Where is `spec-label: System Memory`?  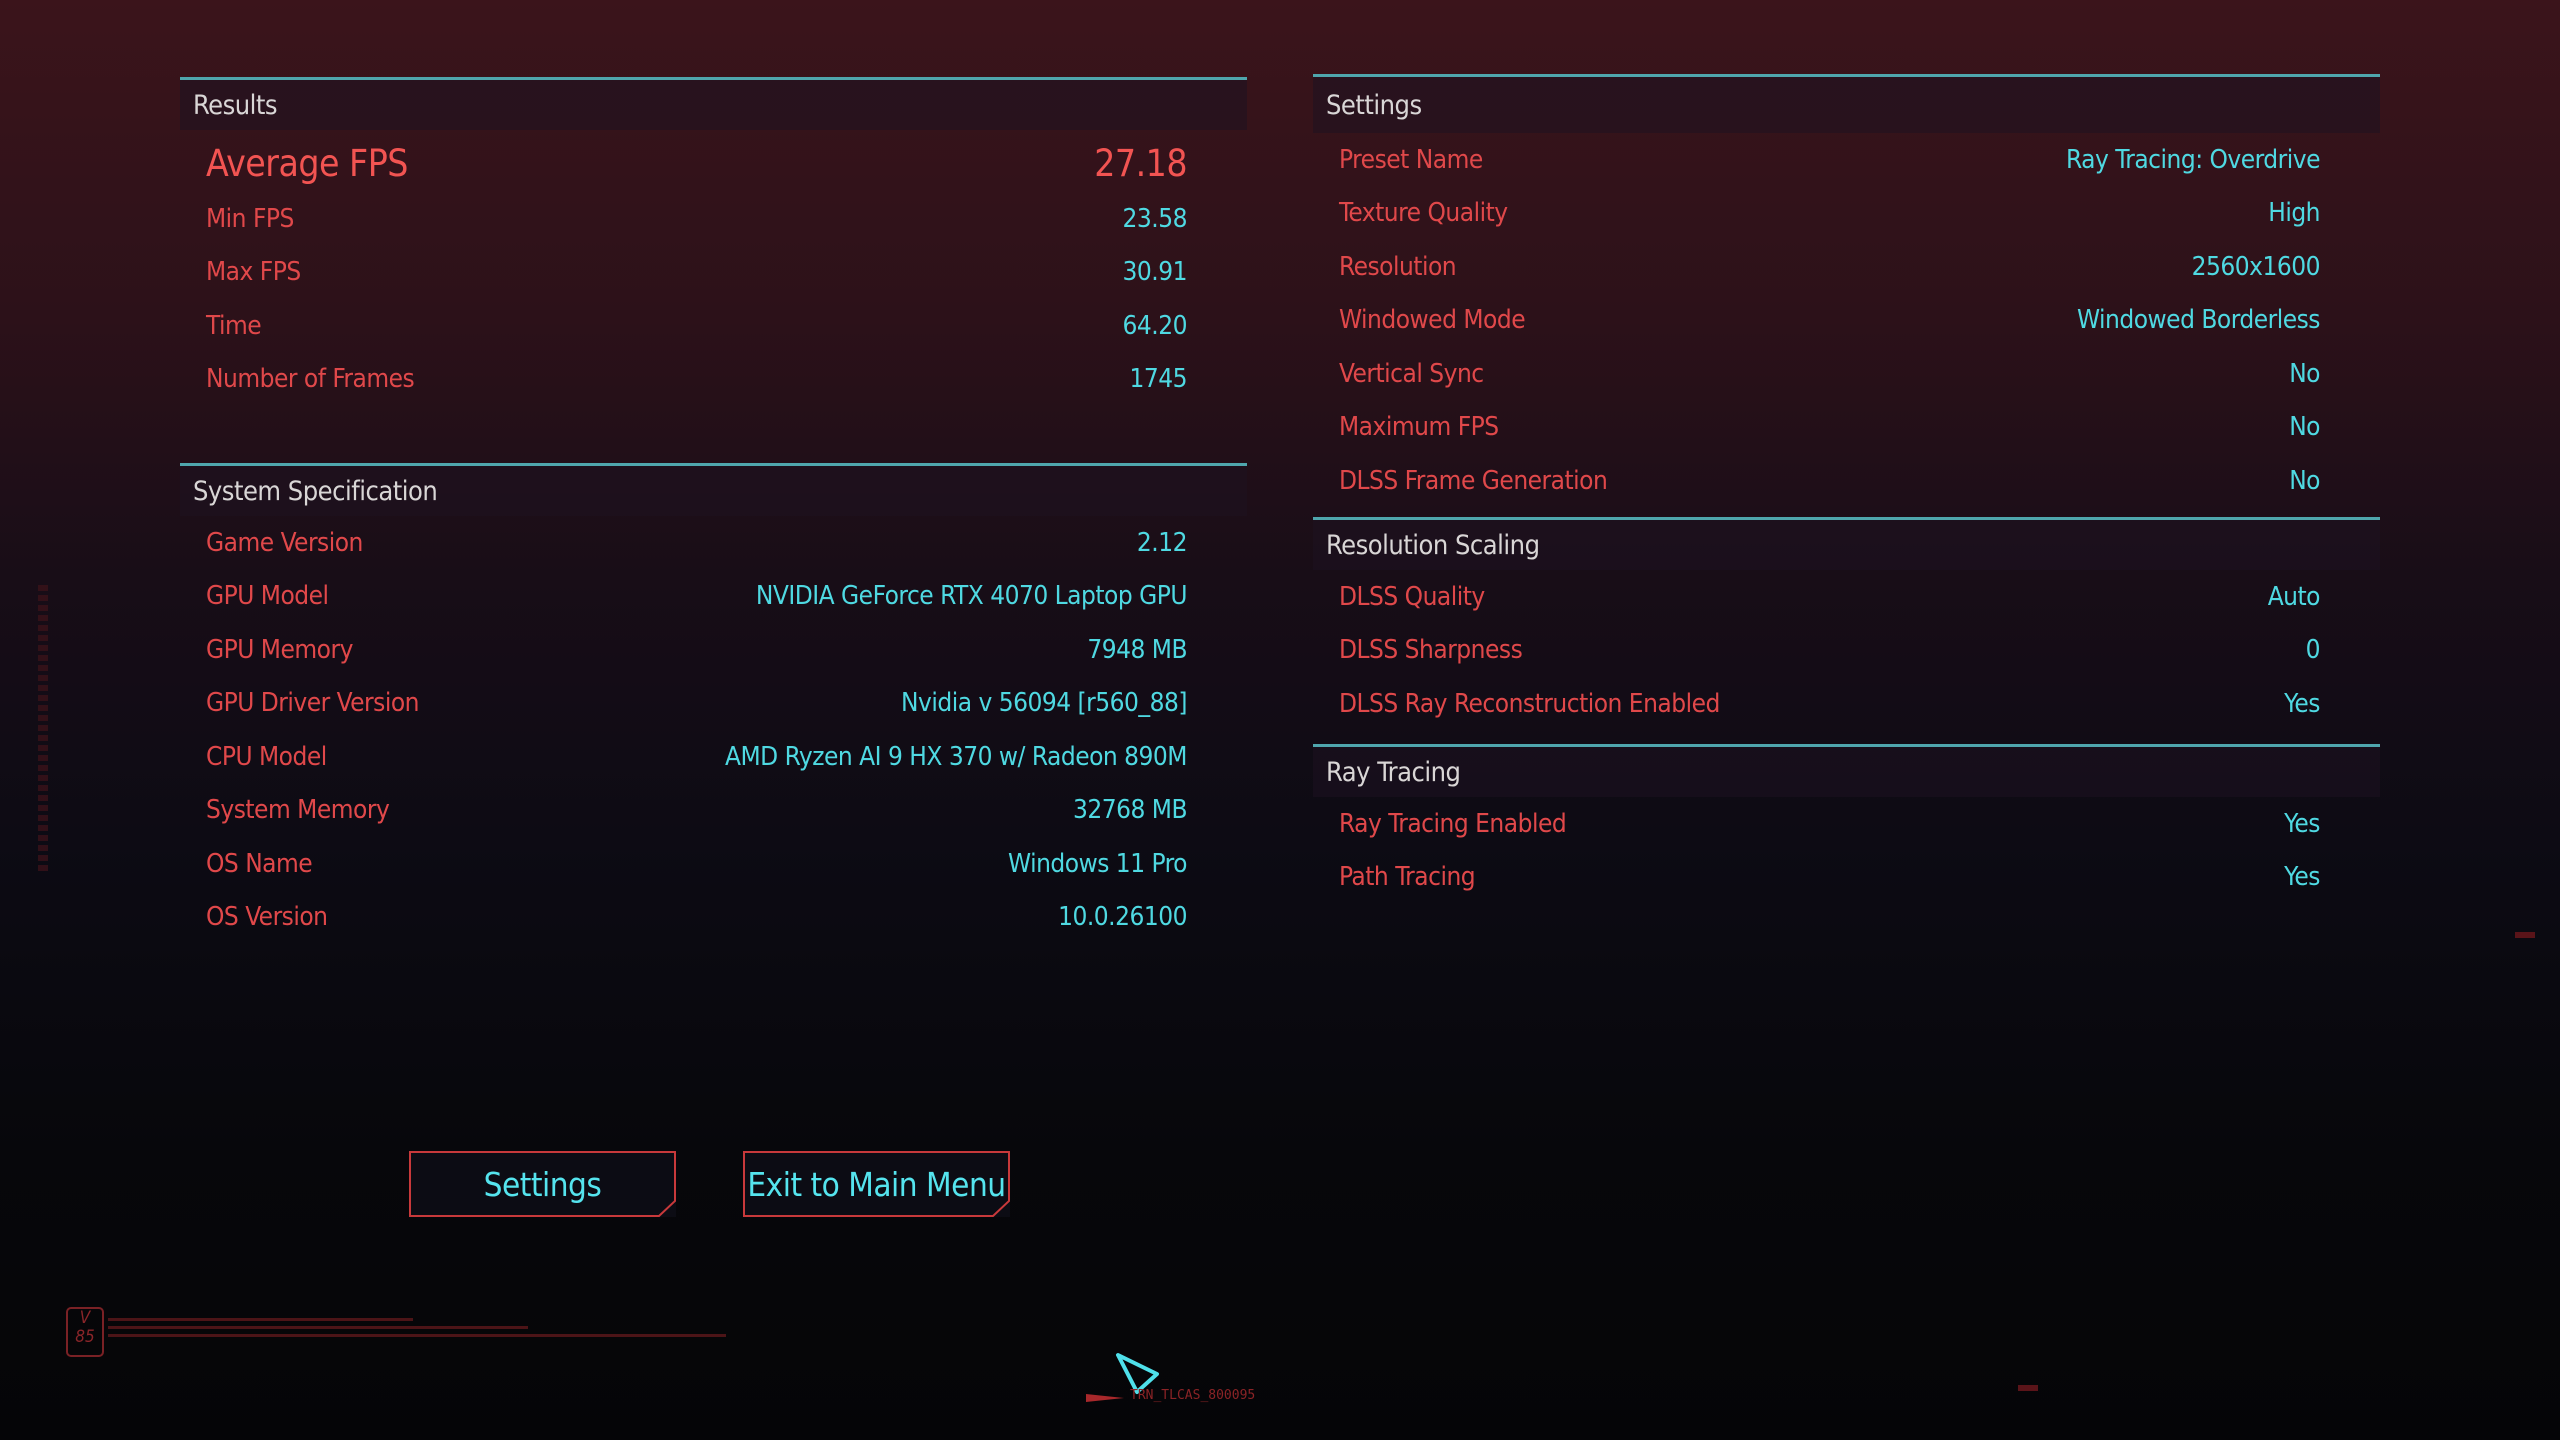 spec-label: System Memory is located at coordinates (298, 810).